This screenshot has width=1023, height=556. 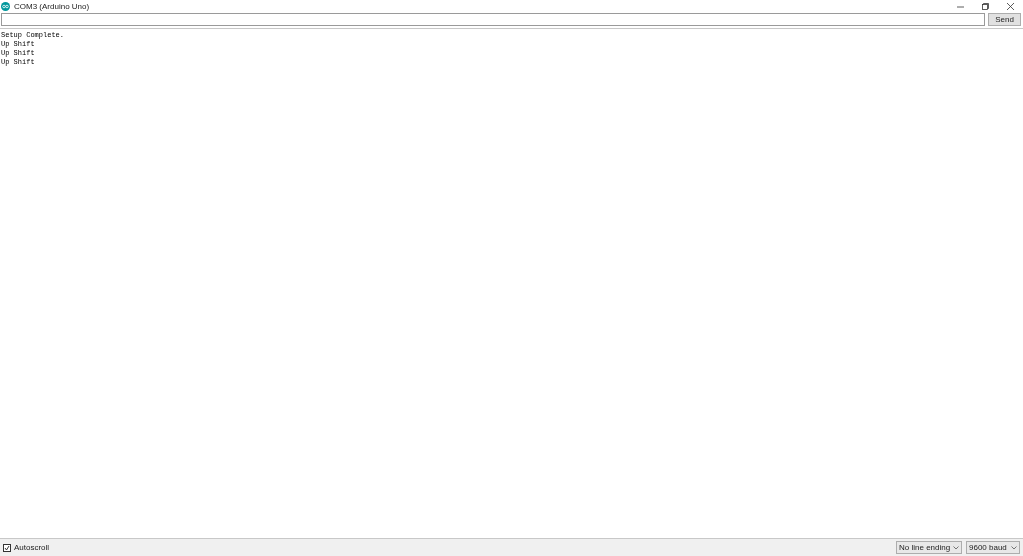 What do you see at coordinates (32, 547) in the screenshot?
I see `autoscroll-label: Autoscroll` at bounding box center [32, 547].